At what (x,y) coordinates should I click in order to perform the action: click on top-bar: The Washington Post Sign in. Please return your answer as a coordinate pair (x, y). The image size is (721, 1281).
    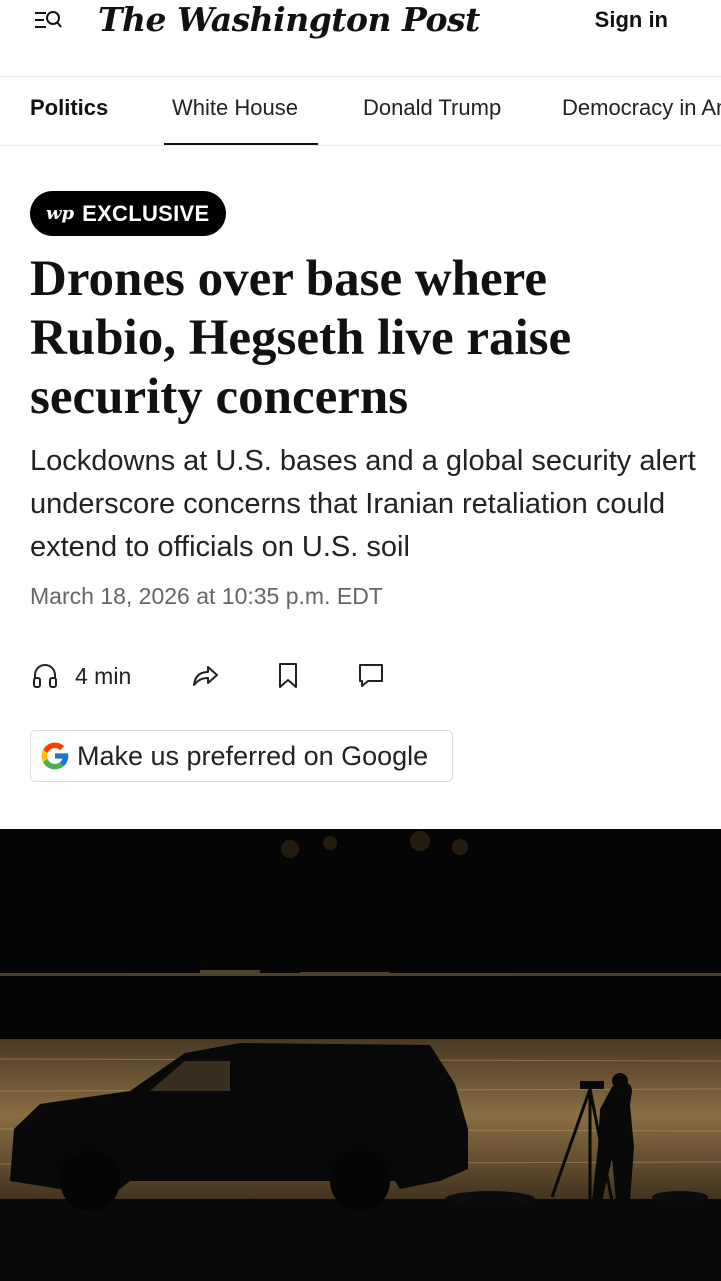
    Looking at the image, I should click on (360, 38).